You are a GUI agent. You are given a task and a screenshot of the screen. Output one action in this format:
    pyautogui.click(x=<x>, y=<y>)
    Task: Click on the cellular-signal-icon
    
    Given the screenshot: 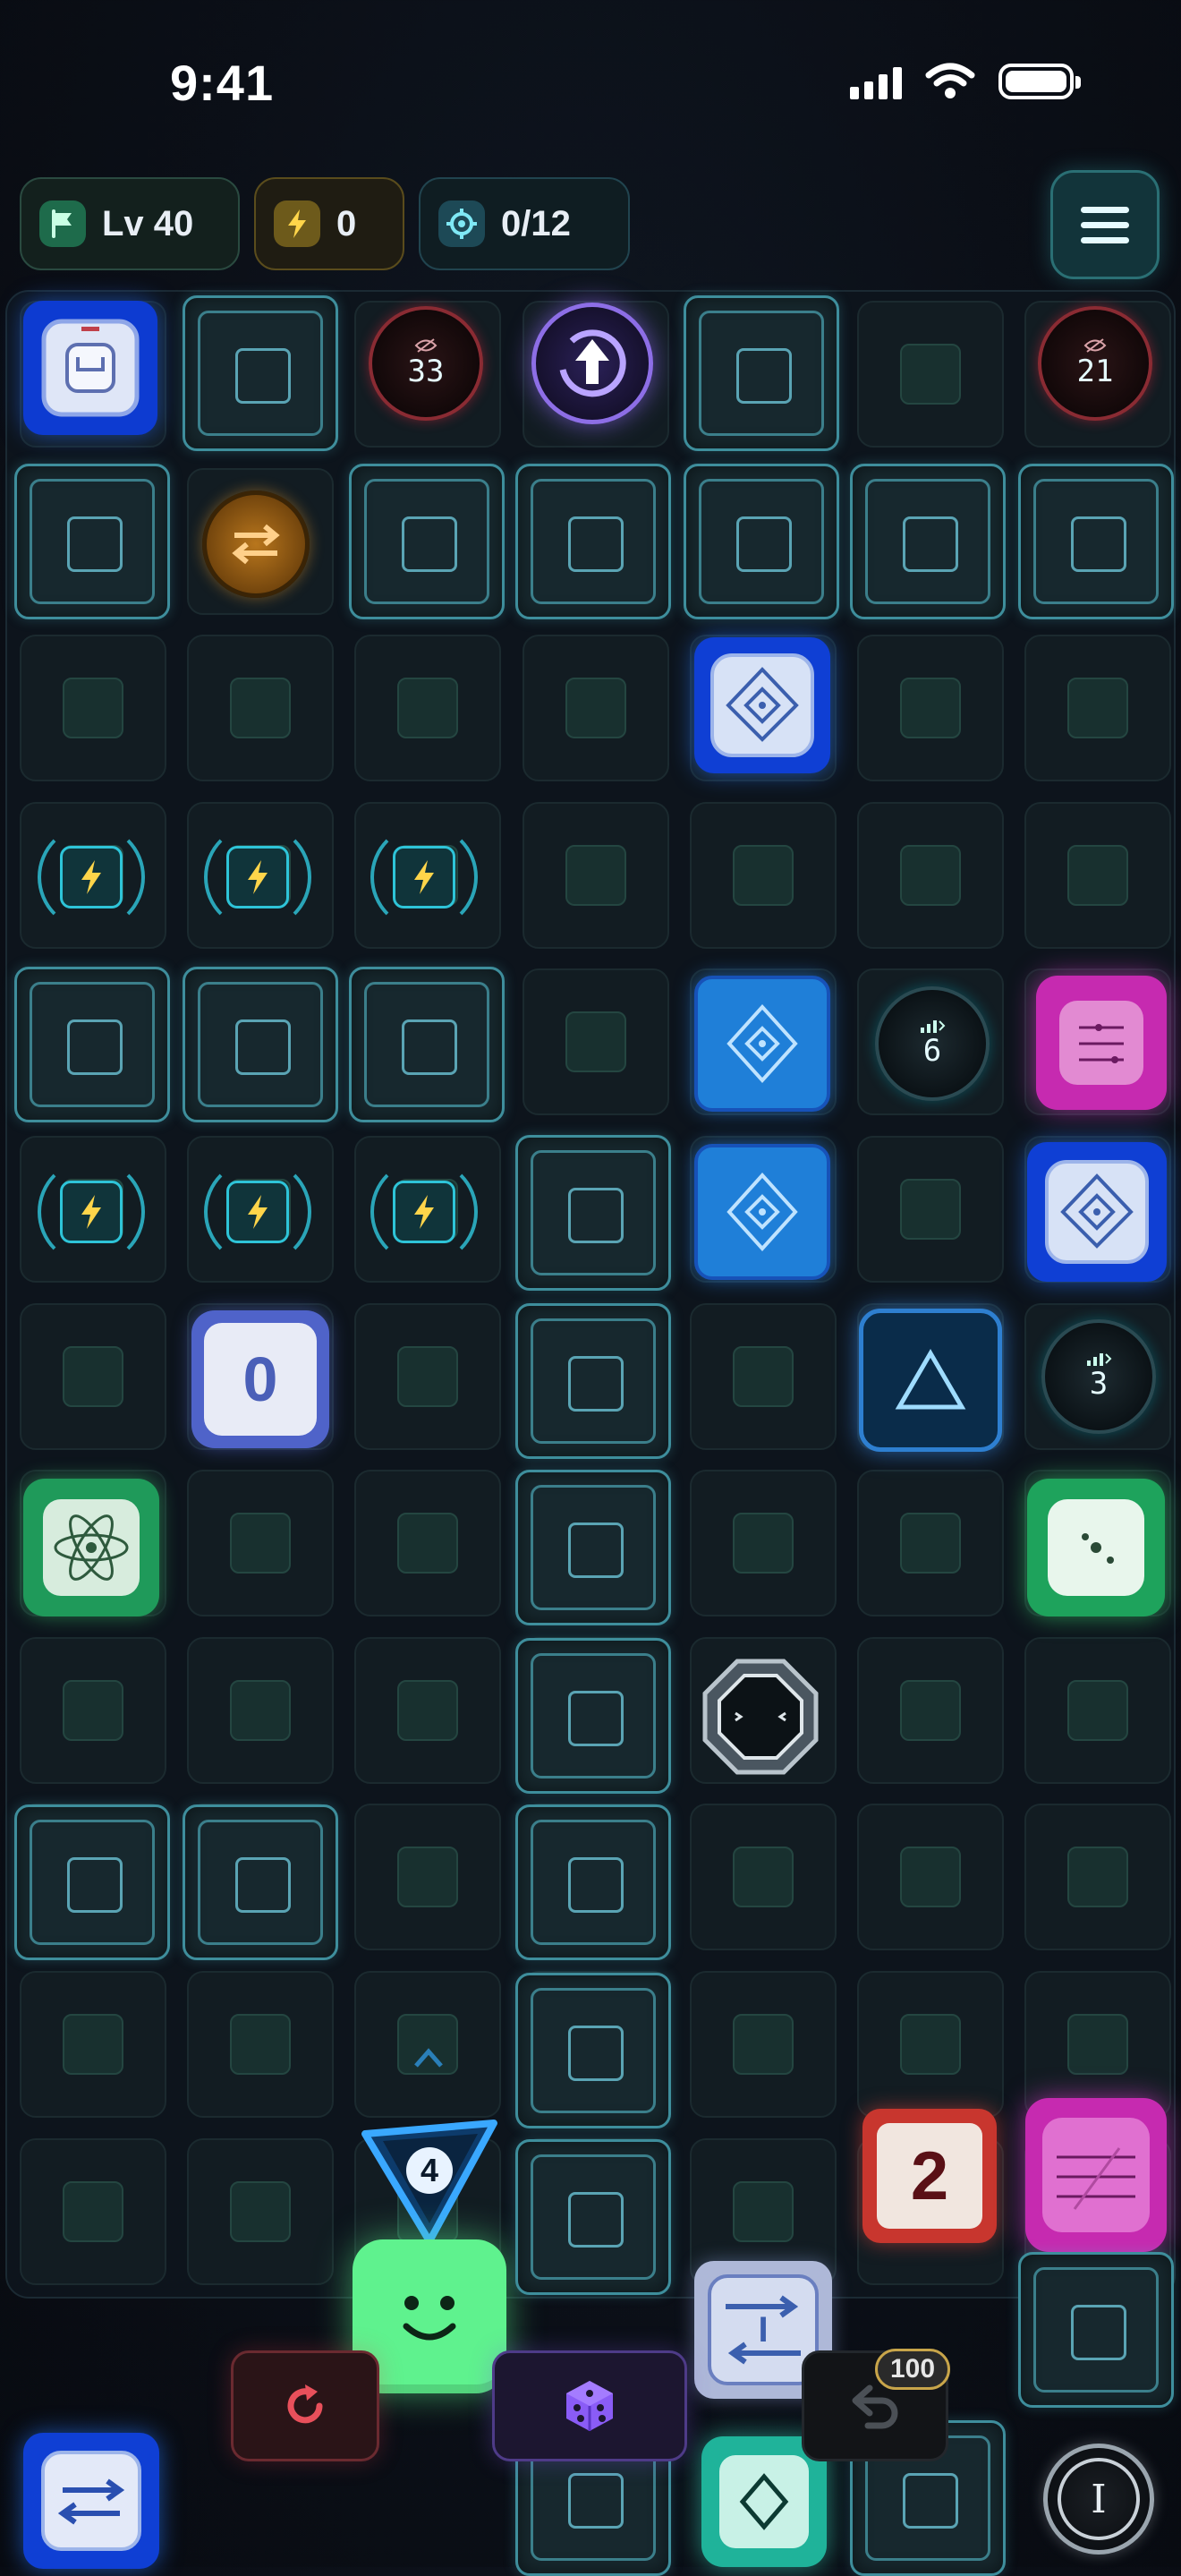 What is the action you would take?
    pyautogui.click(x=876, y=81)
    